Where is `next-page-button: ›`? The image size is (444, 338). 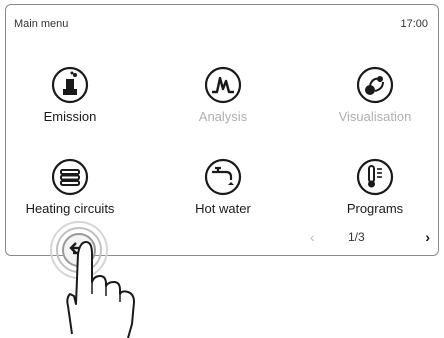
next-page-button: › is located at coordinates (427, 237).